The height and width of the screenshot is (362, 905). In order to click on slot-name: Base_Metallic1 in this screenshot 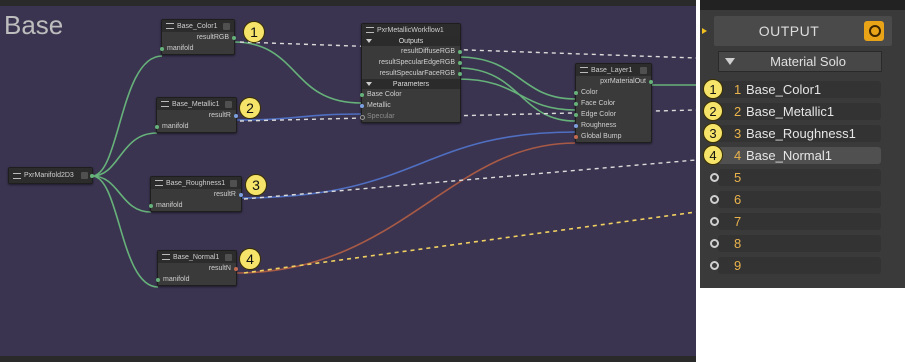, I will do `click(790, 111)`.